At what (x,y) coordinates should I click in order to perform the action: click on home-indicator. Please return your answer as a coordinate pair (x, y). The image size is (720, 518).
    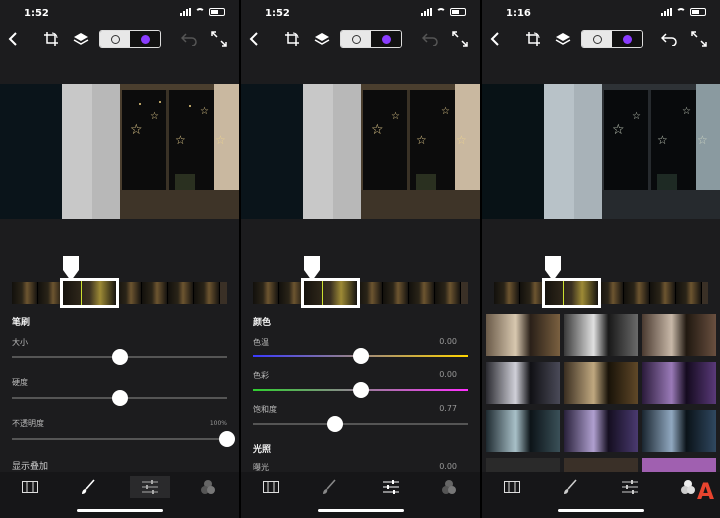
    Looking at the image, I should click on (120, 510).